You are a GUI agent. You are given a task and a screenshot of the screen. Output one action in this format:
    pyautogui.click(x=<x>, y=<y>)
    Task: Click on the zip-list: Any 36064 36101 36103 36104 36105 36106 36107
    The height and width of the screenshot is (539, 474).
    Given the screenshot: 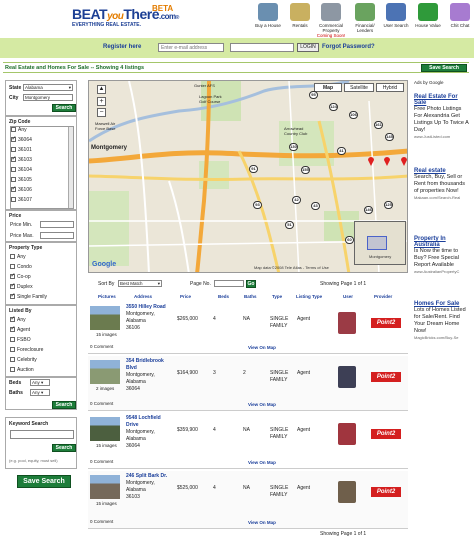 What is the action you would take?
    pyautogui.click(x=42, y=167)
    